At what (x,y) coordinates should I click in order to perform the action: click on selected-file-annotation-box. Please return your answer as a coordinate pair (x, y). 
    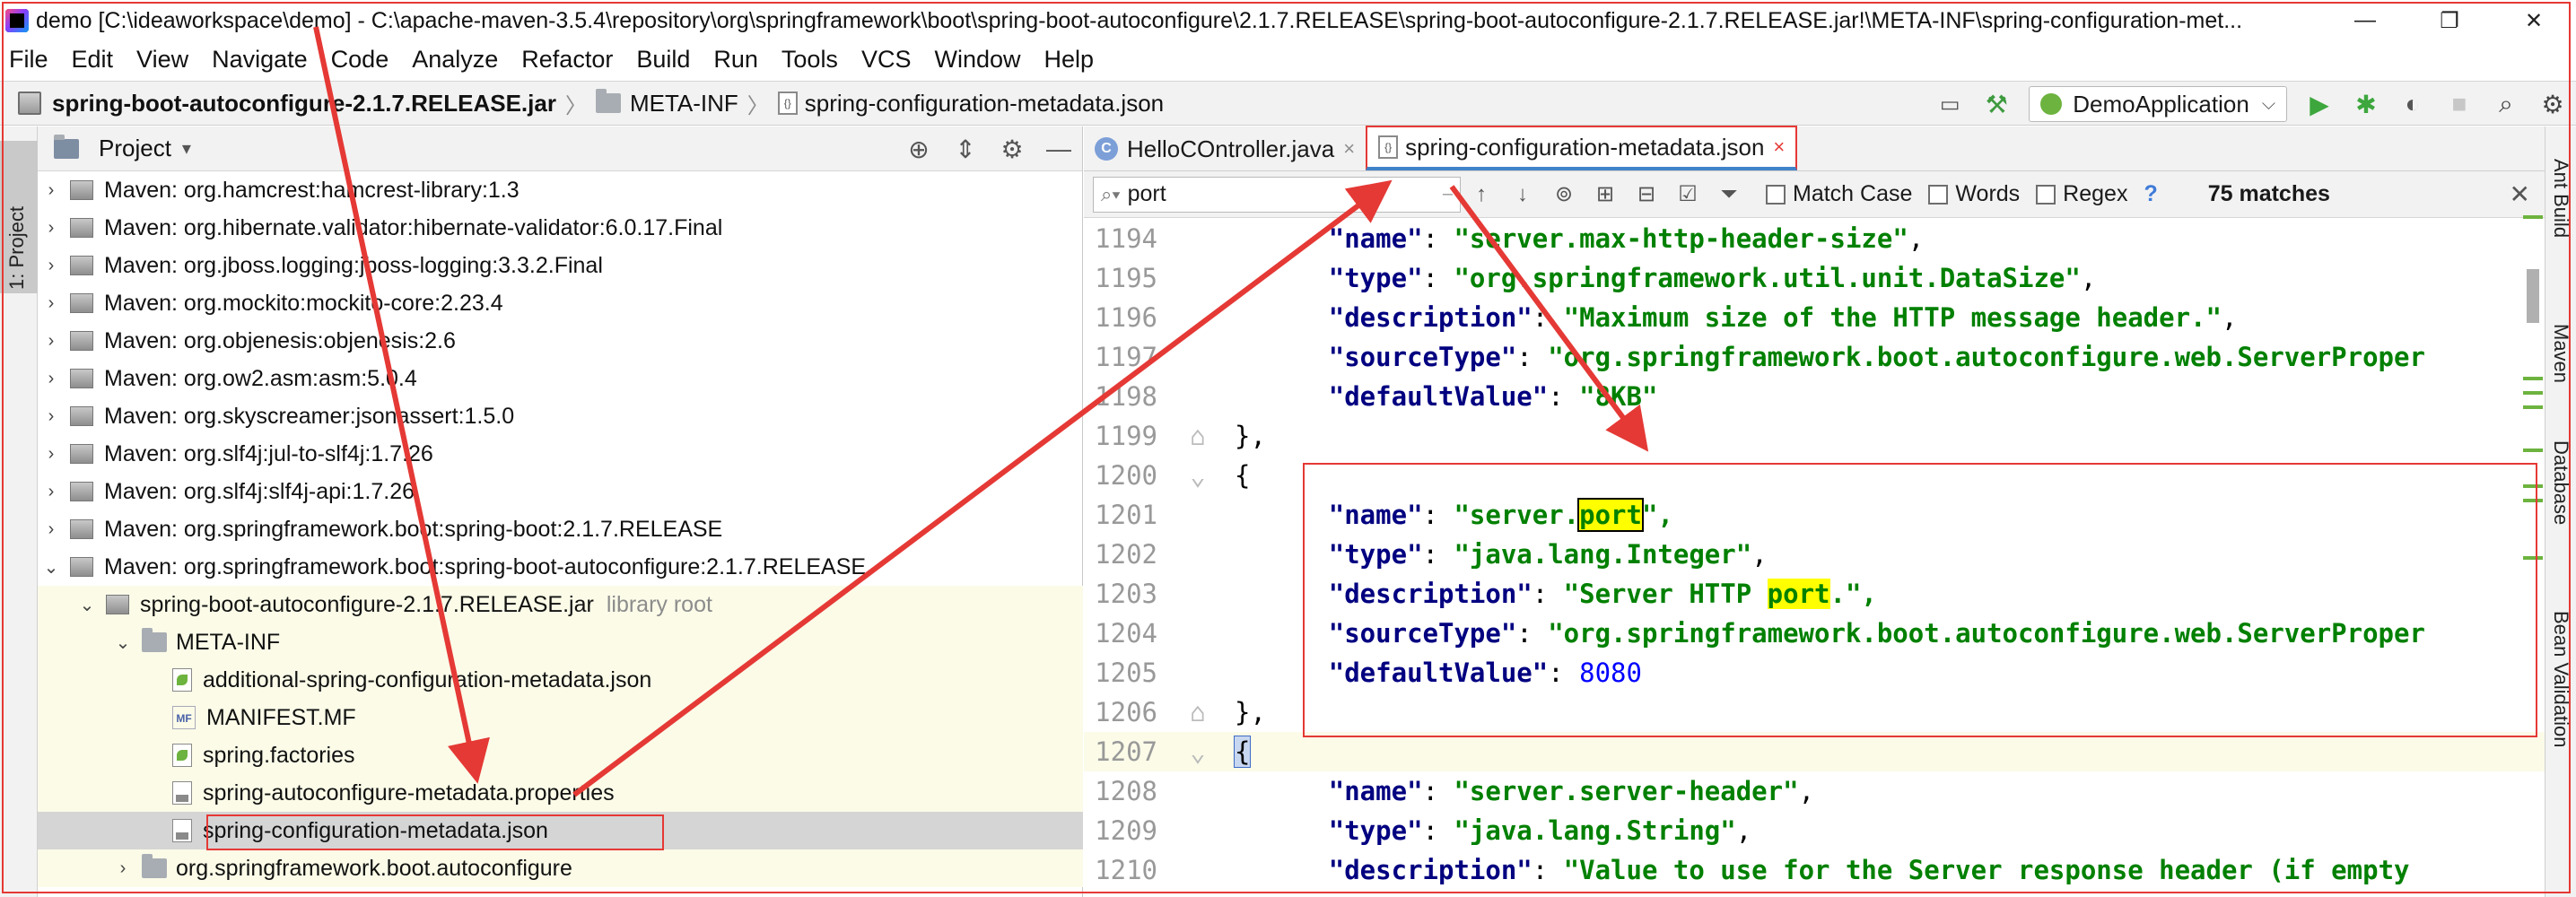
    Looking at the image, I should click on (435, 832).